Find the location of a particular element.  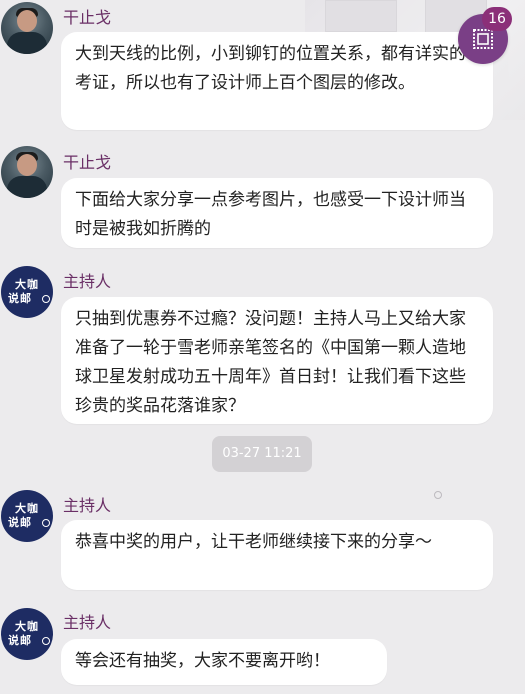

message-bubble: 恭喜中奖的用户，让干老师继续接下来的分享～ is located at coordinates (277, 555).